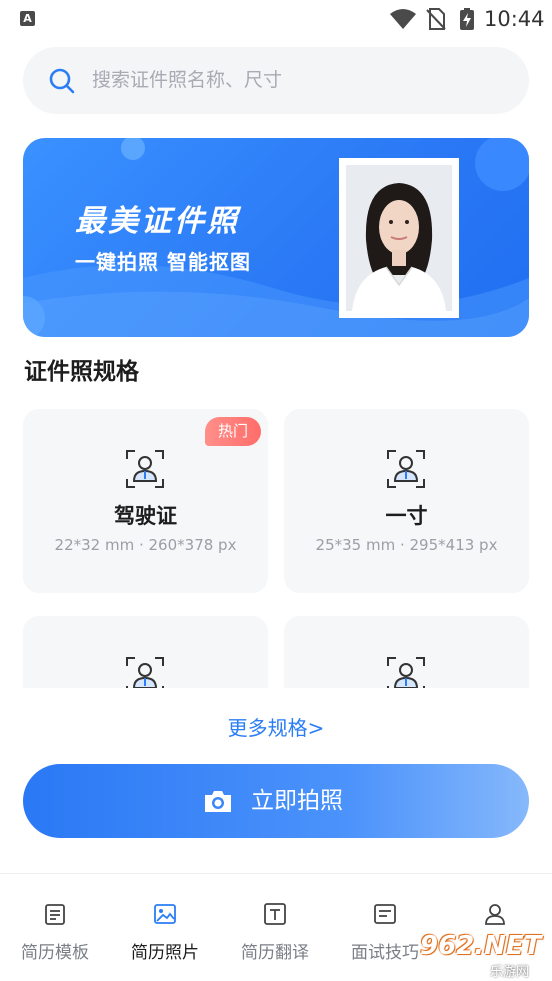  What do you see at coordinates (276, 726) in the screenshot?
I see `more-specs-link: 更多规格>` at bounding box center [276, 726].